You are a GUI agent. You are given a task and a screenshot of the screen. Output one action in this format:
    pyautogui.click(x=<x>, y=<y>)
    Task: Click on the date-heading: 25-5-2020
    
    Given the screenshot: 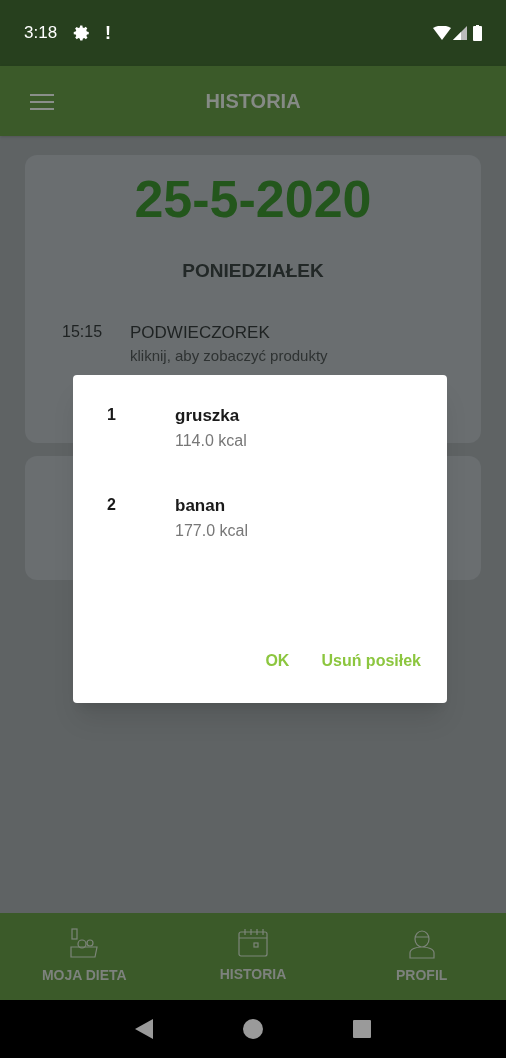 What is the action you would take?
    pyautogui.click(x=253, y=199)
    